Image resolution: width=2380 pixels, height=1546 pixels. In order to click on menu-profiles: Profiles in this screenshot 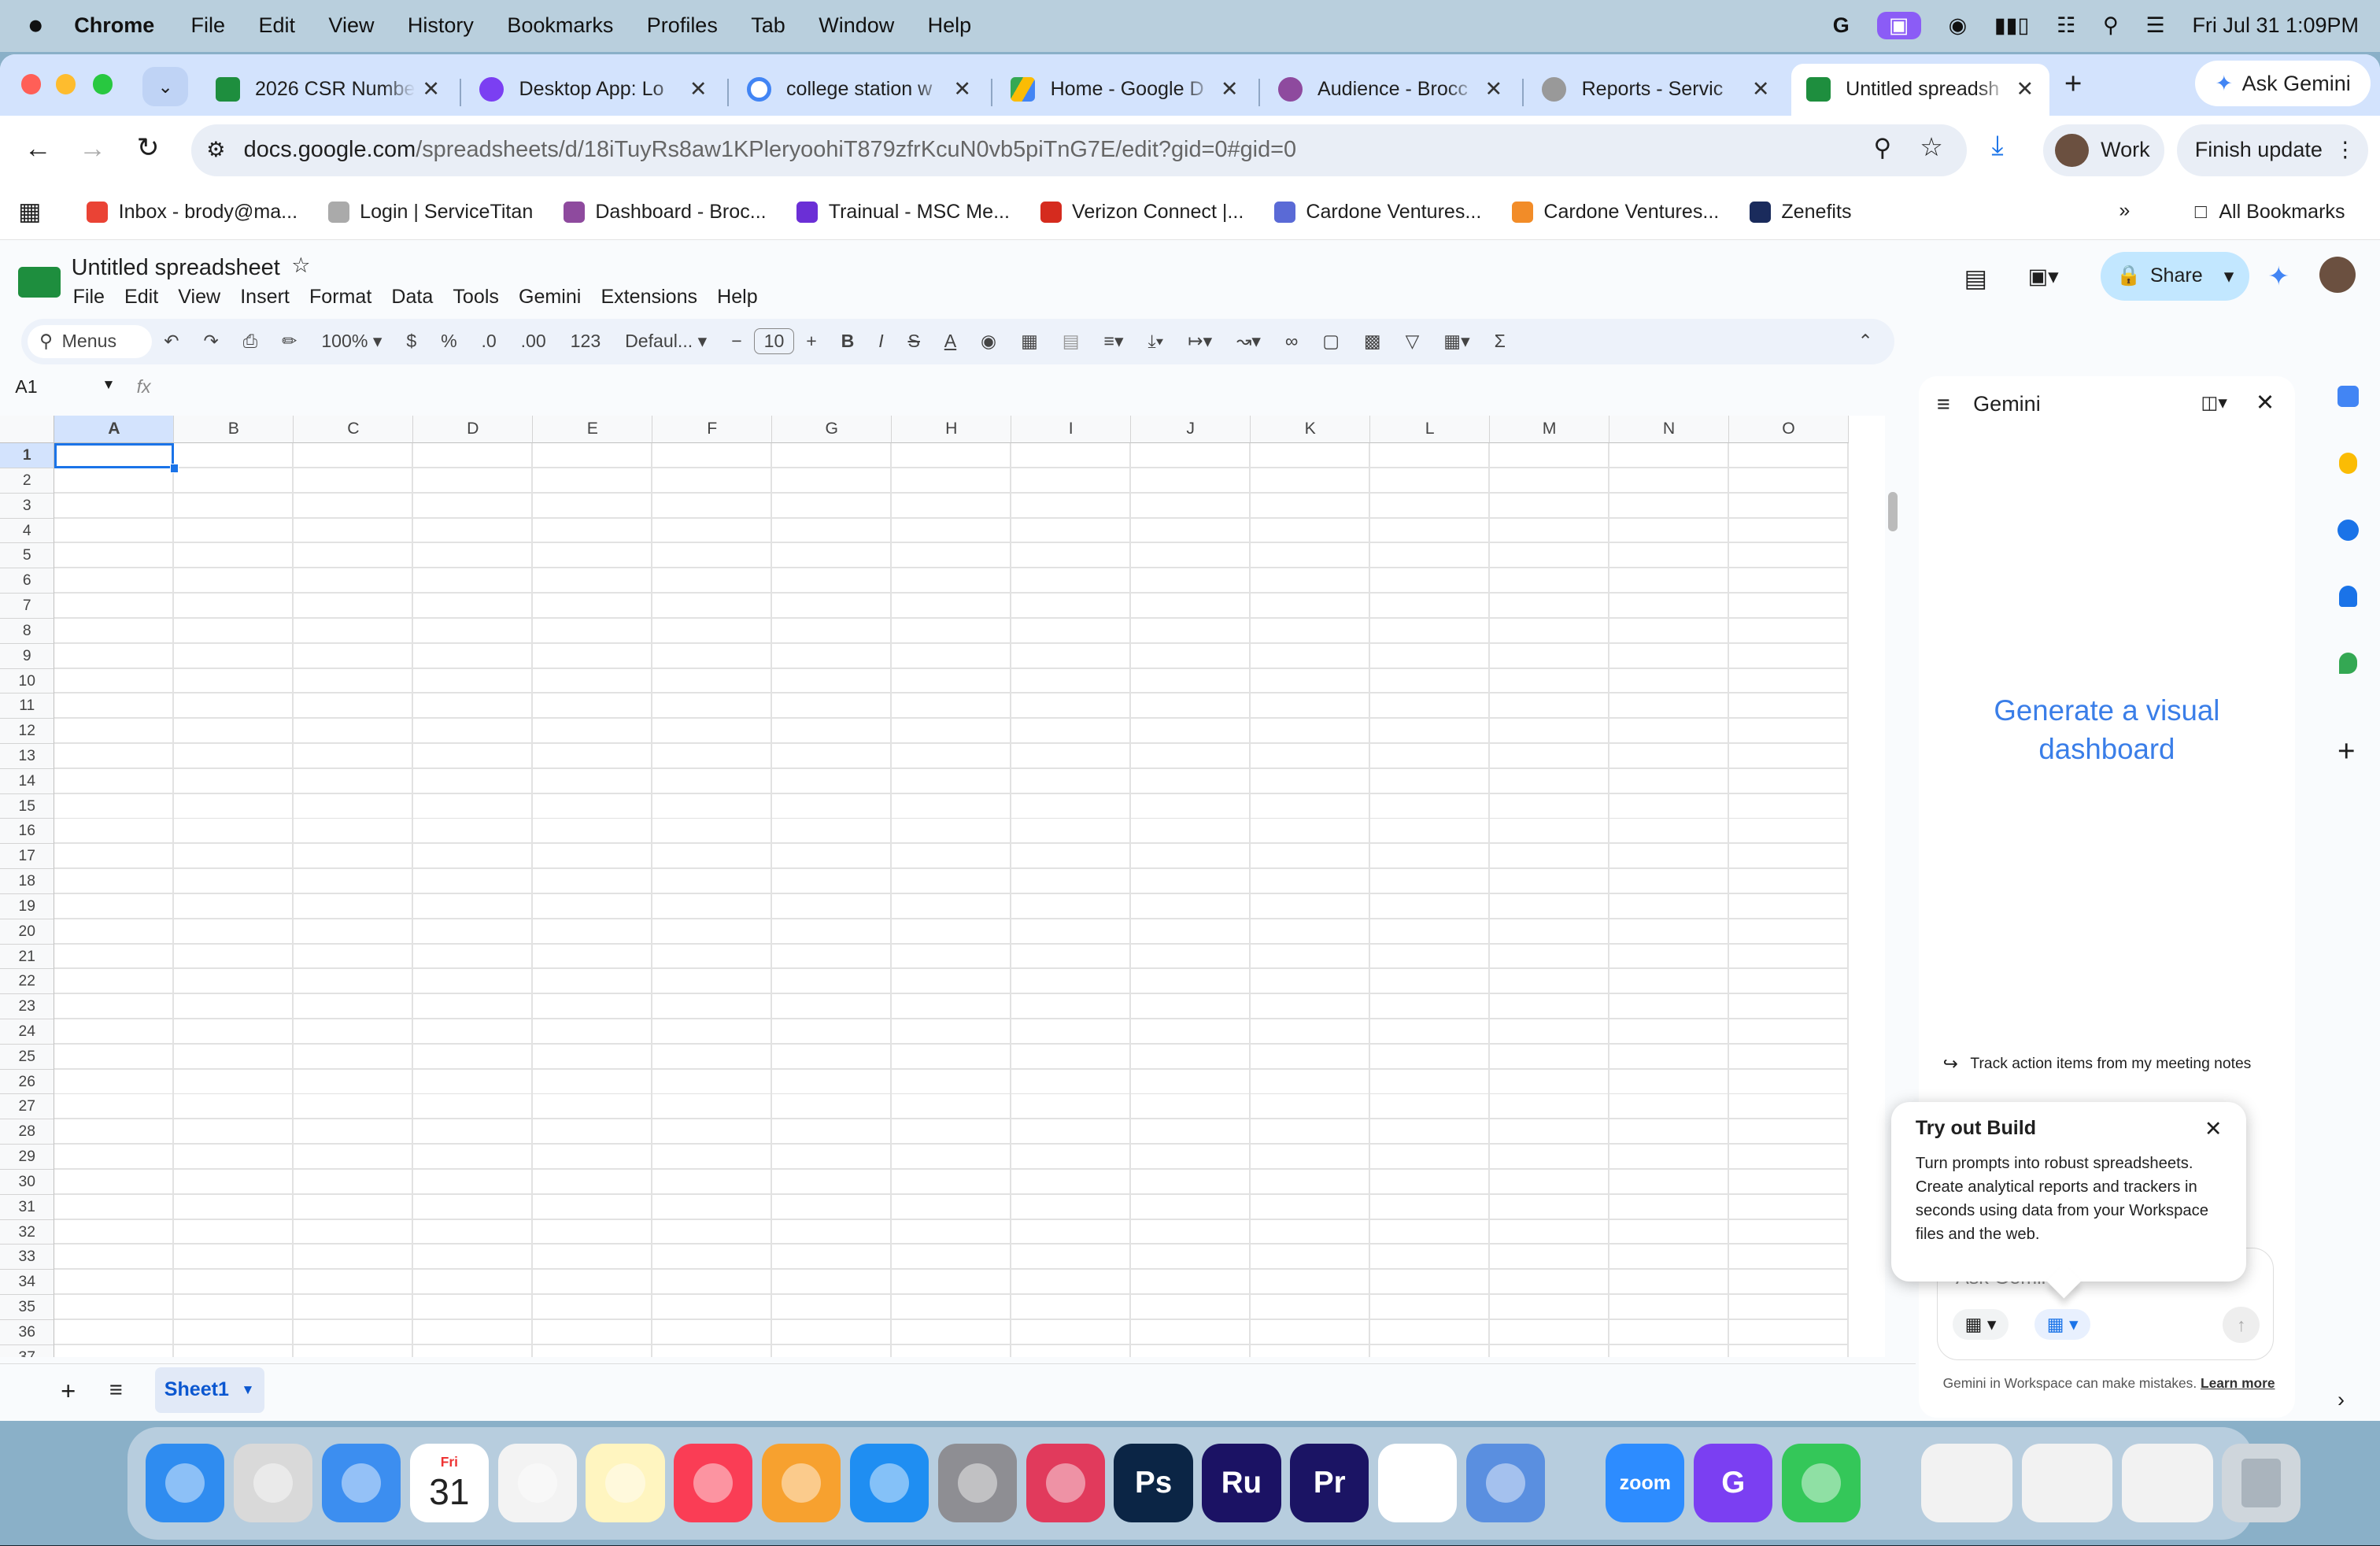, I will do `click(682, 26)`.